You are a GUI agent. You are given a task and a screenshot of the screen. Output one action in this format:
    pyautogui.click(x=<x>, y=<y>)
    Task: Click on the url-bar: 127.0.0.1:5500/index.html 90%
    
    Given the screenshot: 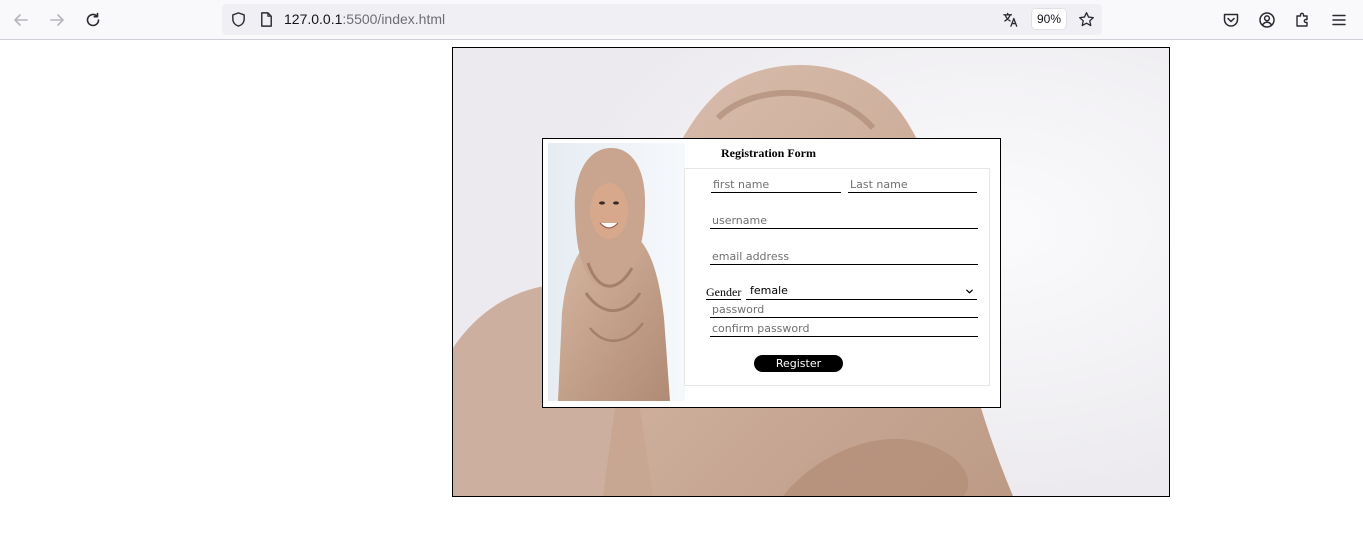 What is the action you would take?
    pyautogui.click(x=662, y=19)
    